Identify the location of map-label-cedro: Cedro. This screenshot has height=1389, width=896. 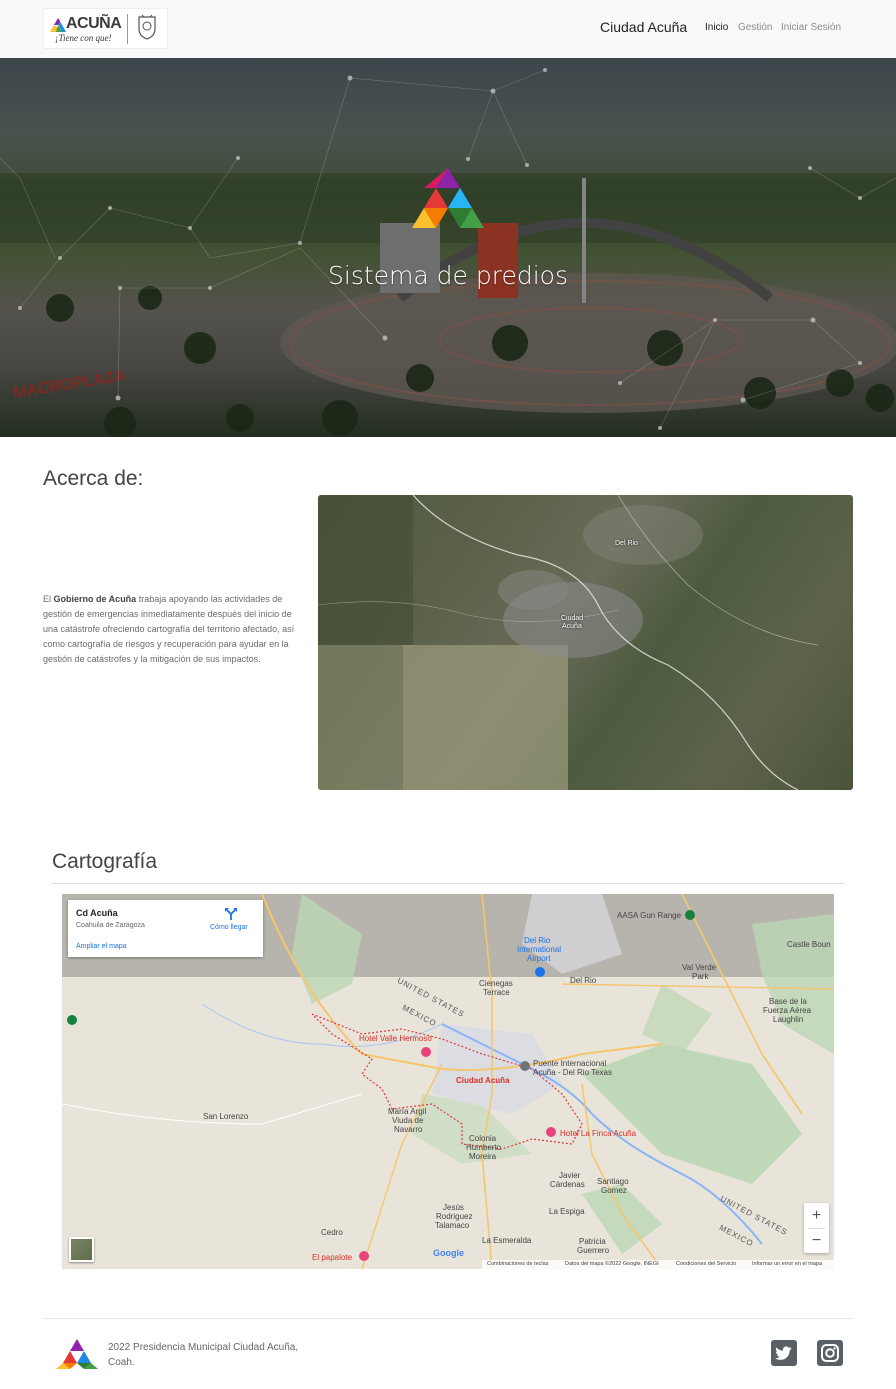
(332, 1232).